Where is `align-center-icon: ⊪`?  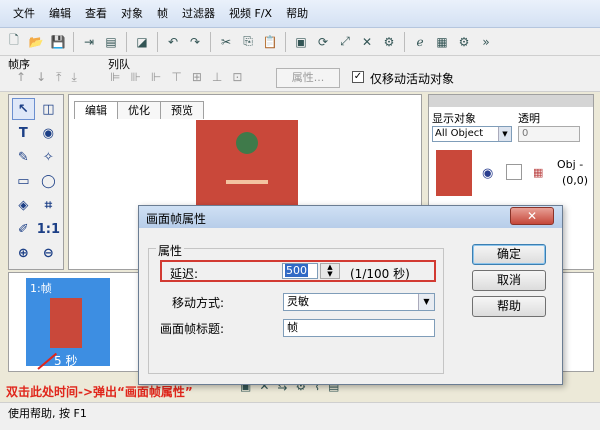
align-center-icon: ⊪ is located at coordinates (135, 77).